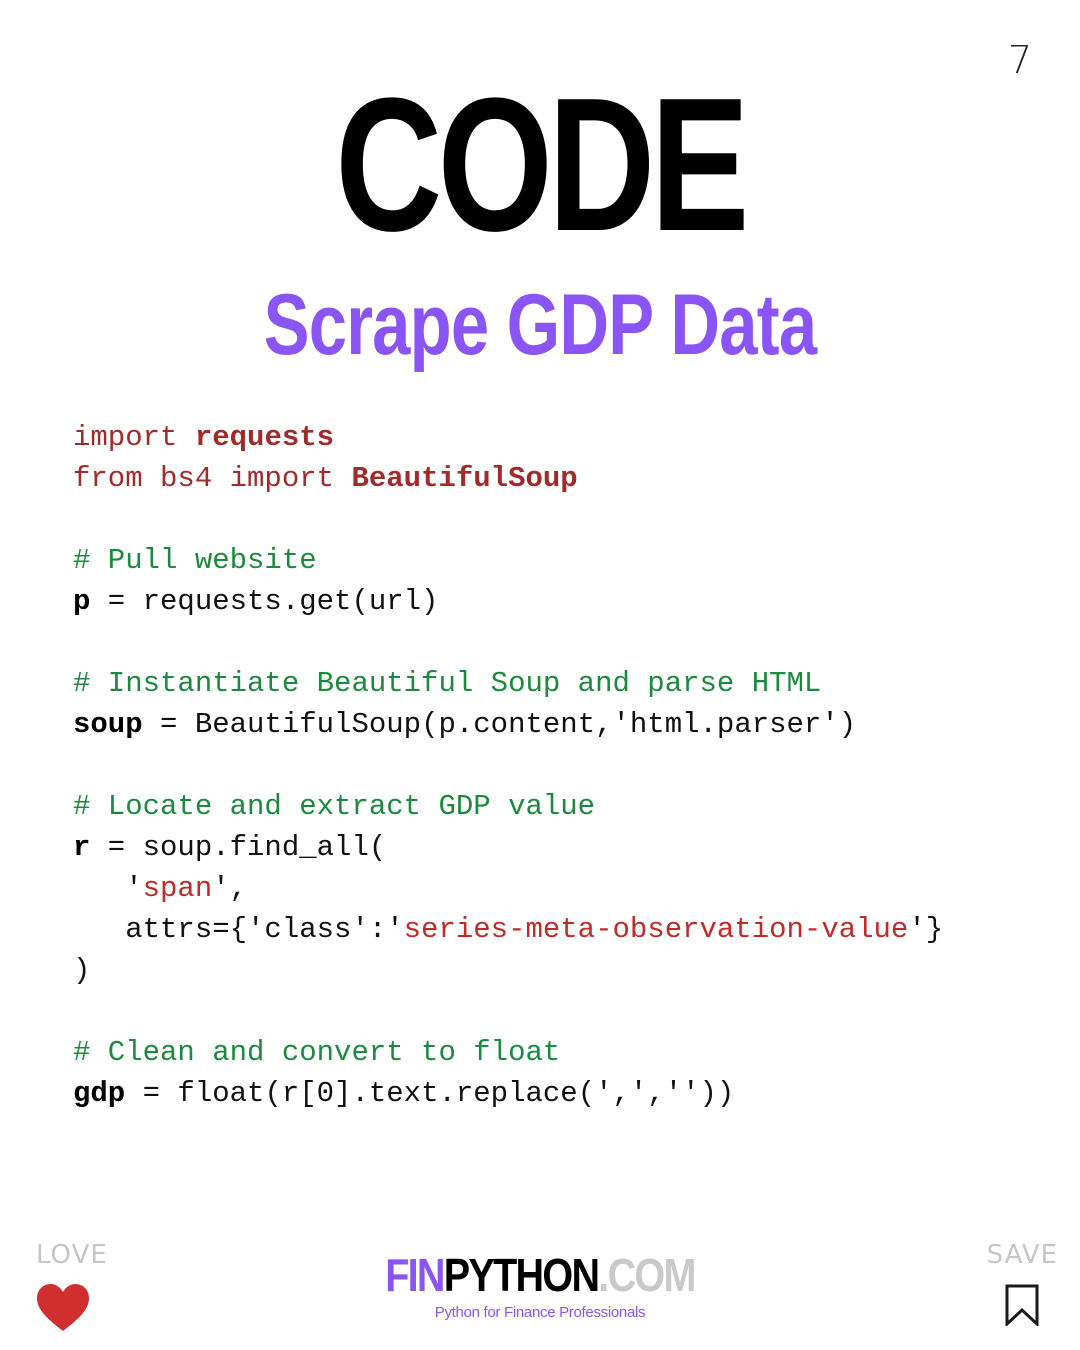  Describe the element at coordinates (647, 1275) in the screenshot. I see `brand-com: .COM` at that location.